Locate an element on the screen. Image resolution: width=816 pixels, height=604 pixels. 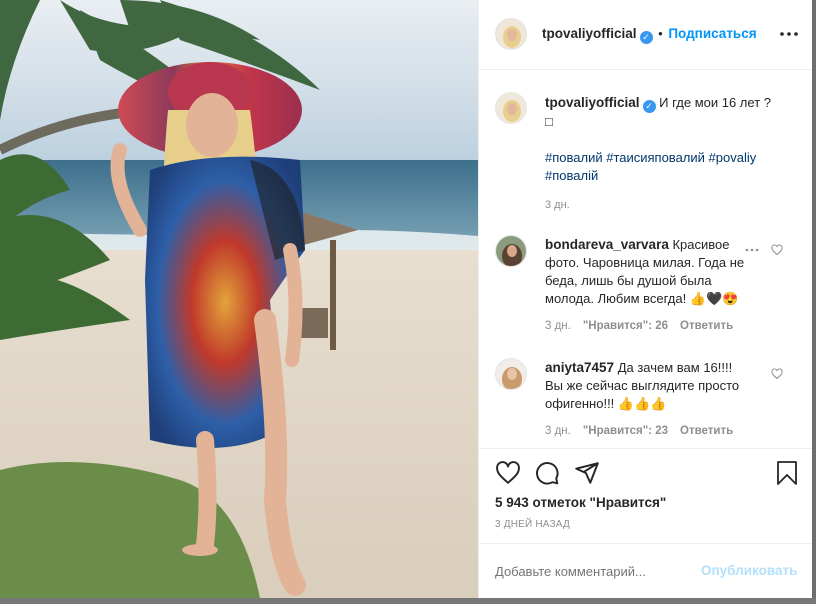
caption-emoji: □ is located at coordinates (549, 121).